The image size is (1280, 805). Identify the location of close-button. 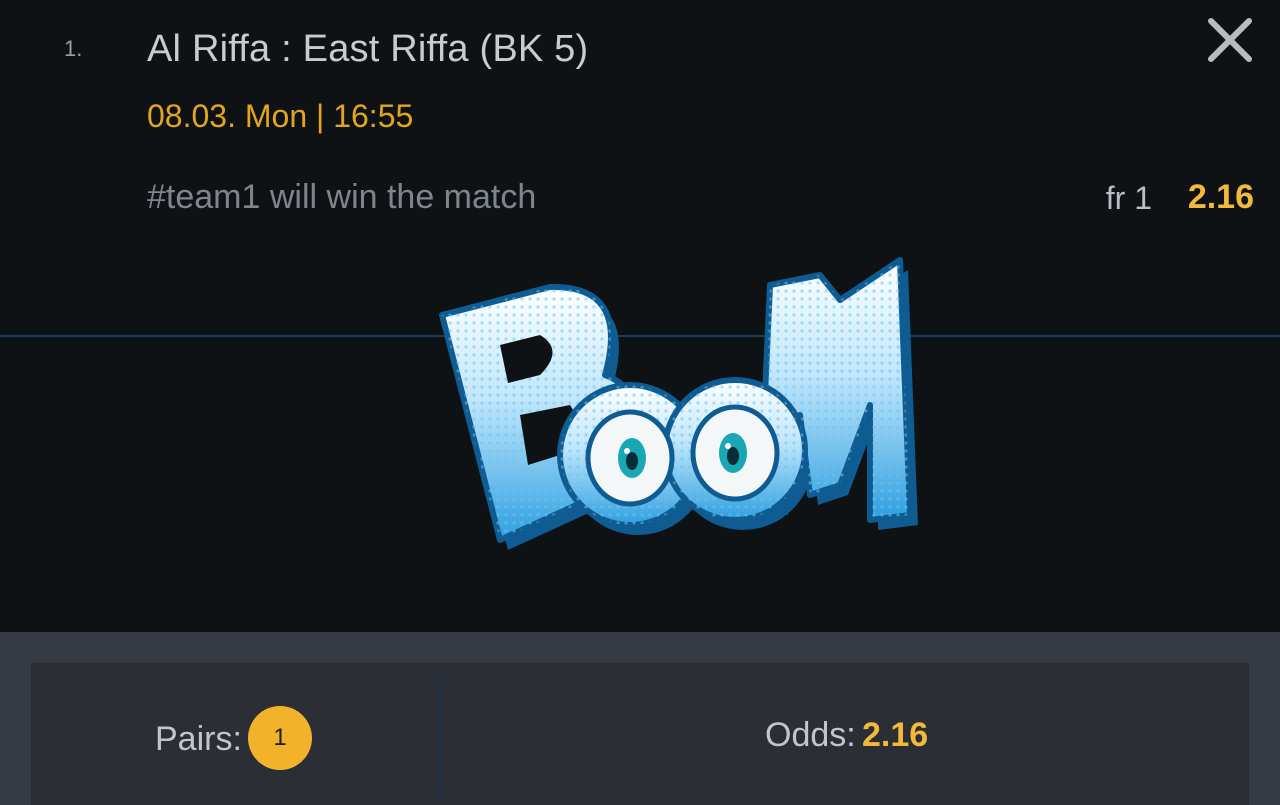
(1230, 40).